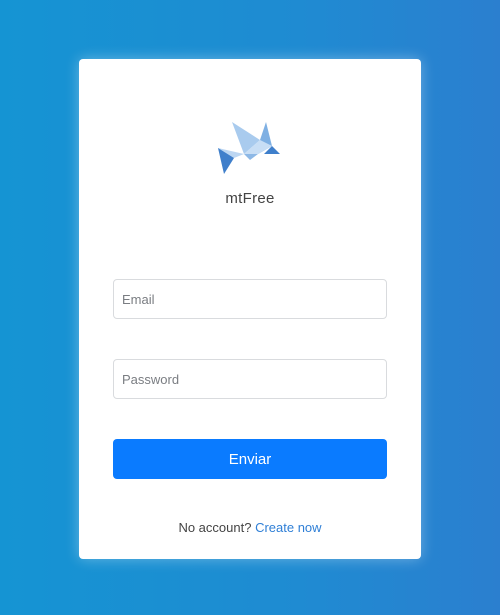 This screenshot has width=500, height=615. Describe the element at coordinates (250, 379) in the screenshot. I see `password-input` at that location.